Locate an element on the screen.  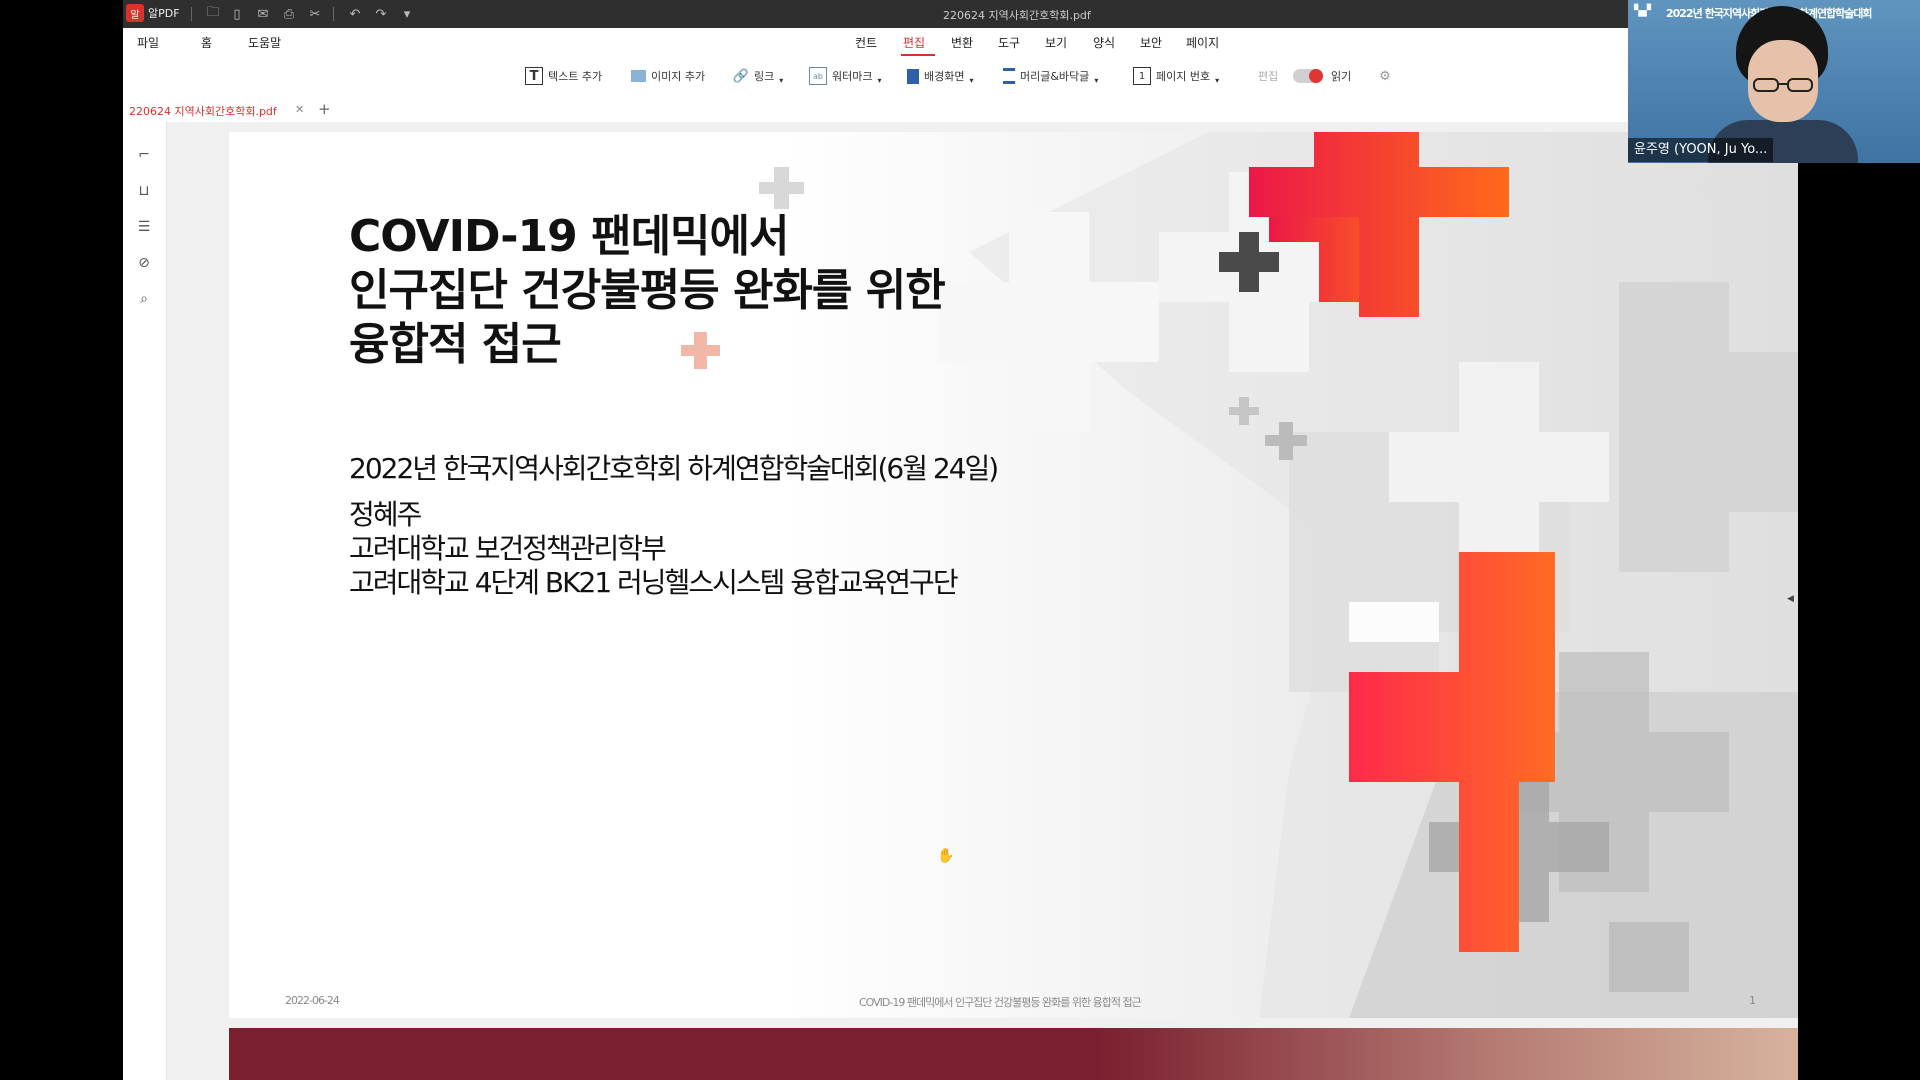
tab-tools: 도구 is located at coordinates (1009, 42).